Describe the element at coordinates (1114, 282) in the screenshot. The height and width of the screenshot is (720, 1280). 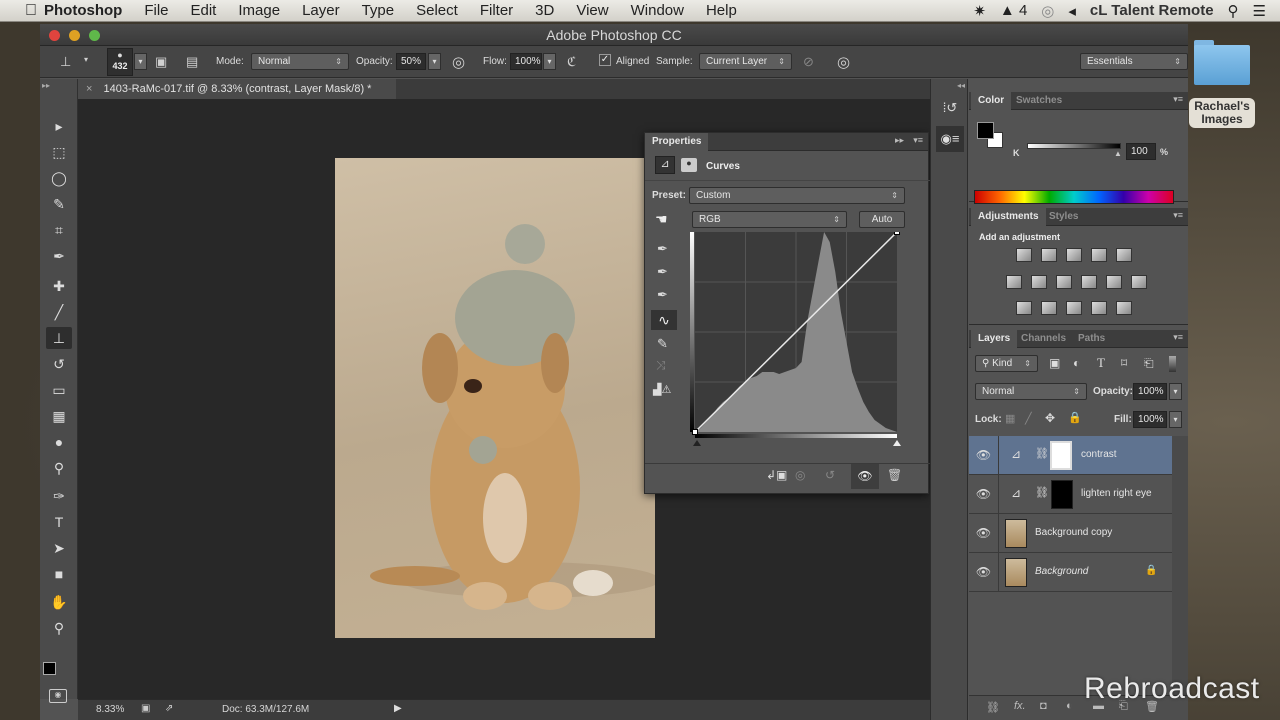
I see `channel-mixer-icon` at that location.